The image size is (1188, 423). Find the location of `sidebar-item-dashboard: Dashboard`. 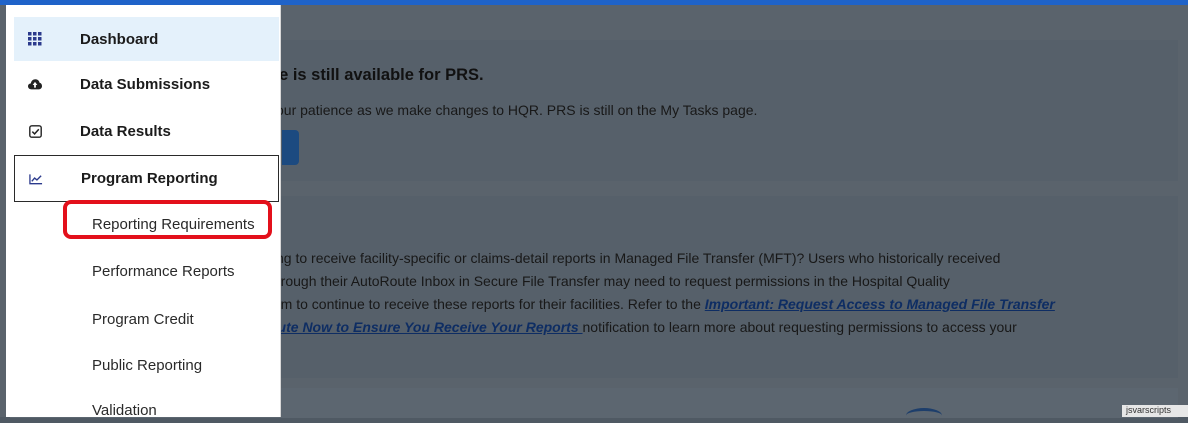

sidebar-item-dashboard: Dashboard is located at coordinates (146, 39).